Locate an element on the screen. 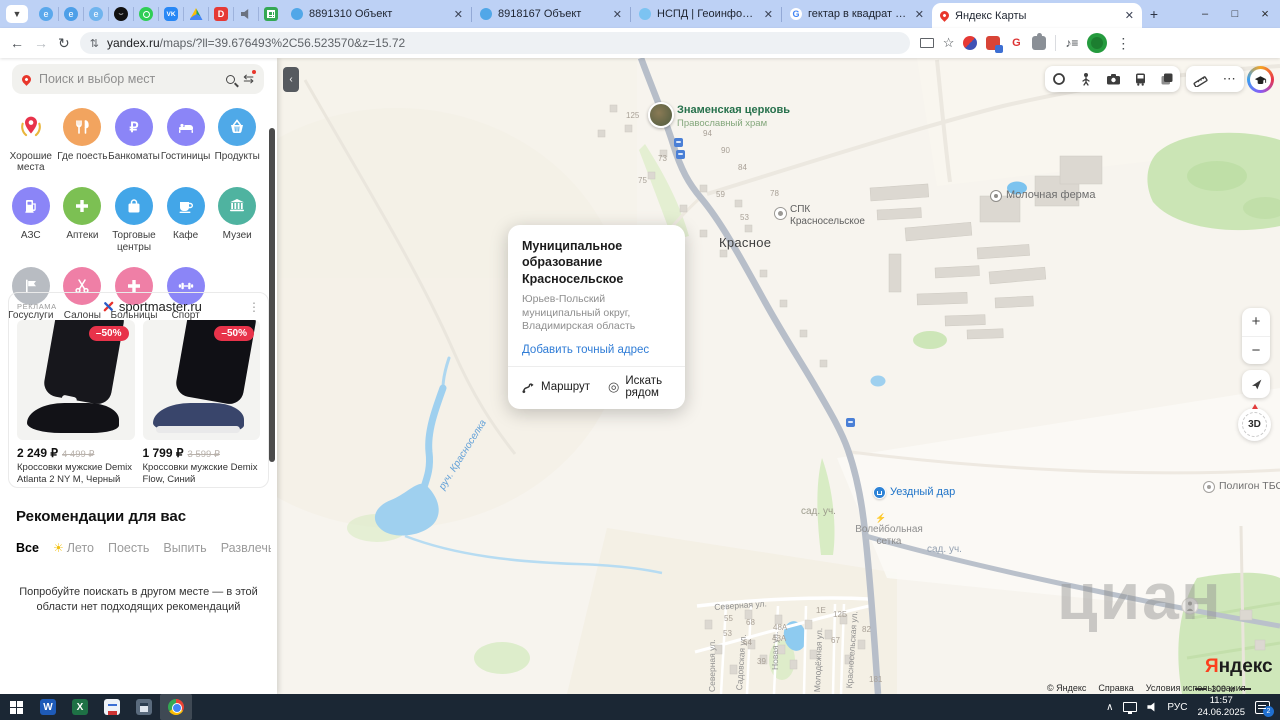  tab-object-1: 8891310 Объект ✕ is located at coordinates (377, 14).